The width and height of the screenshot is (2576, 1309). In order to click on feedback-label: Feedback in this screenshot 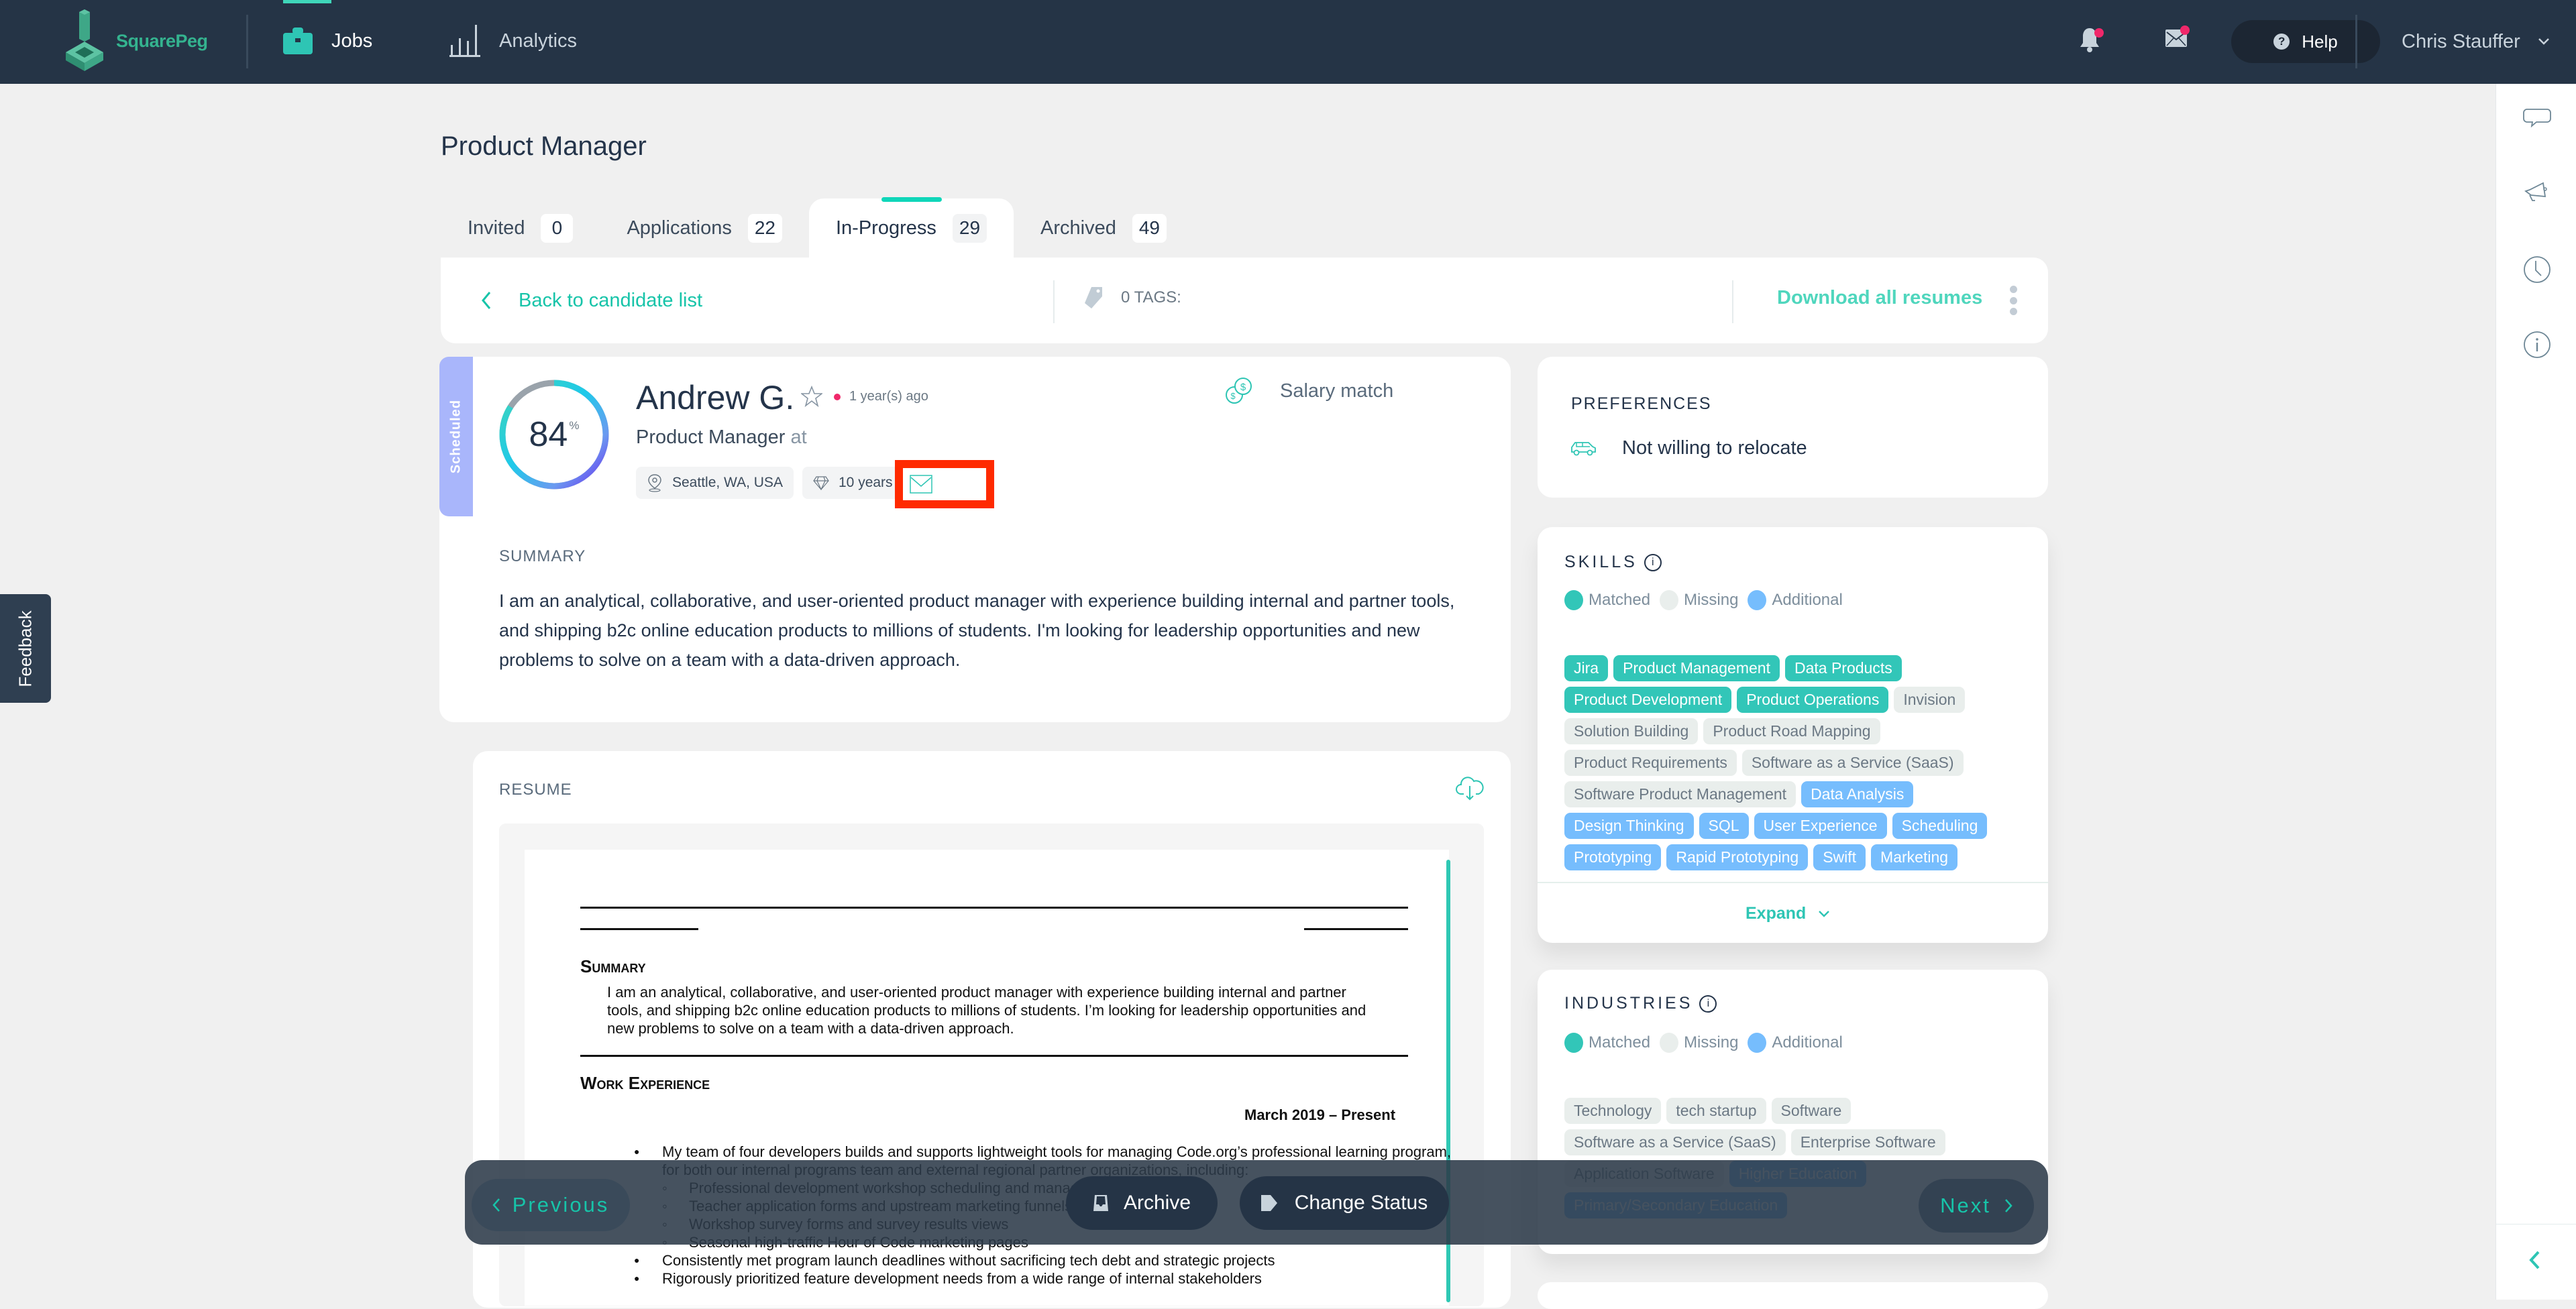, I will do `click(25, 649)`.